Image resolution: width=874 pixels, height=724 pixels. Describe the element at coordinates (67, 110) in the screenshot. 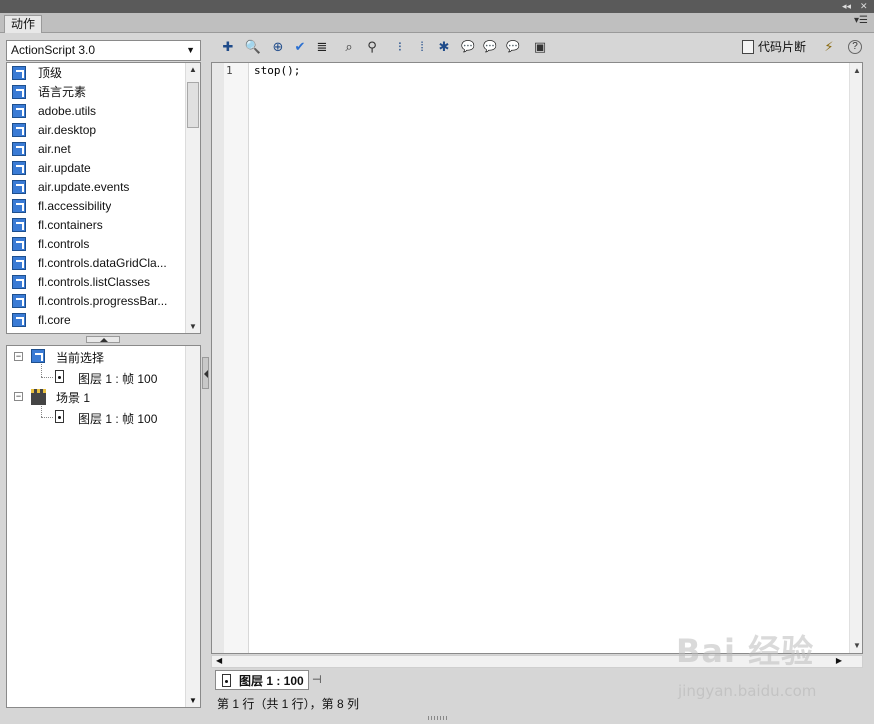

I see `toolbox-item-label: adobe.utils` at that location.